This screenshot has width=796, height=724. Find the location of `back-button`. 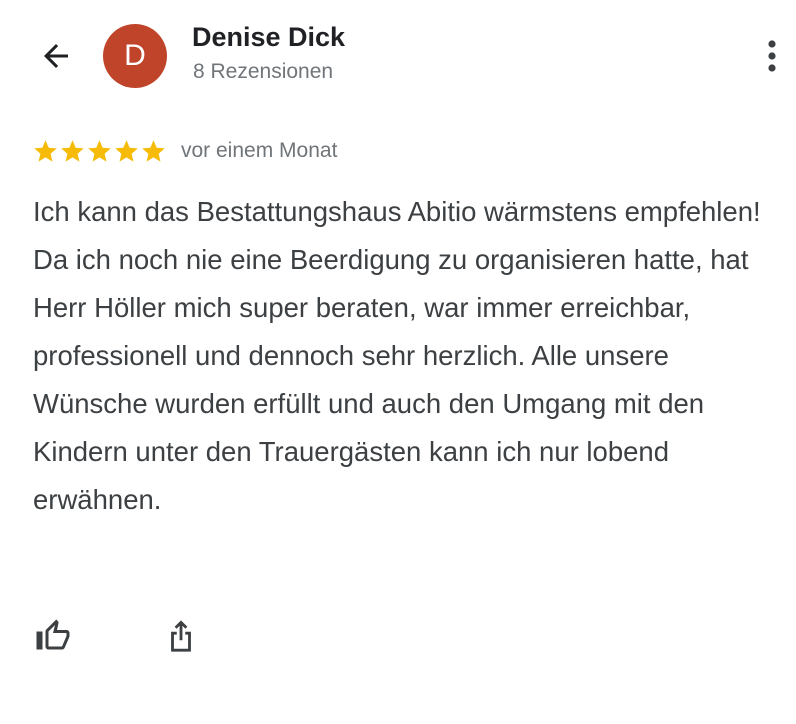

back-button is located at coordinates (56, 56).